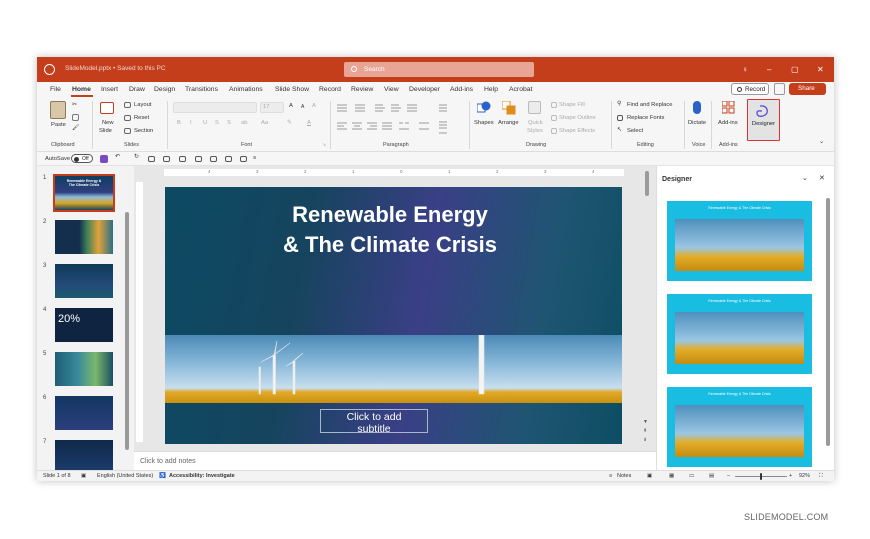  I want to click on font-color-button: A, so click(309, 123).